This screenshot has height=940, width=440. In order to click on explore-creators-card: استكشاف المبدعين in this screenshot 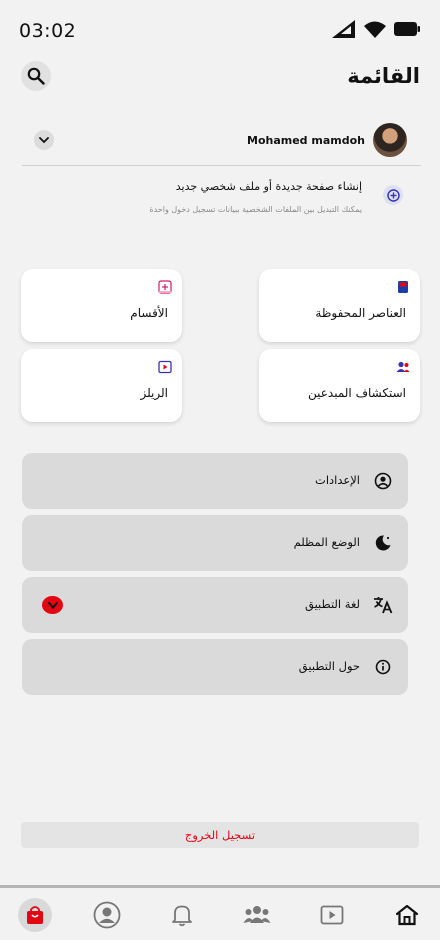, I will do `click(339, 385)`.